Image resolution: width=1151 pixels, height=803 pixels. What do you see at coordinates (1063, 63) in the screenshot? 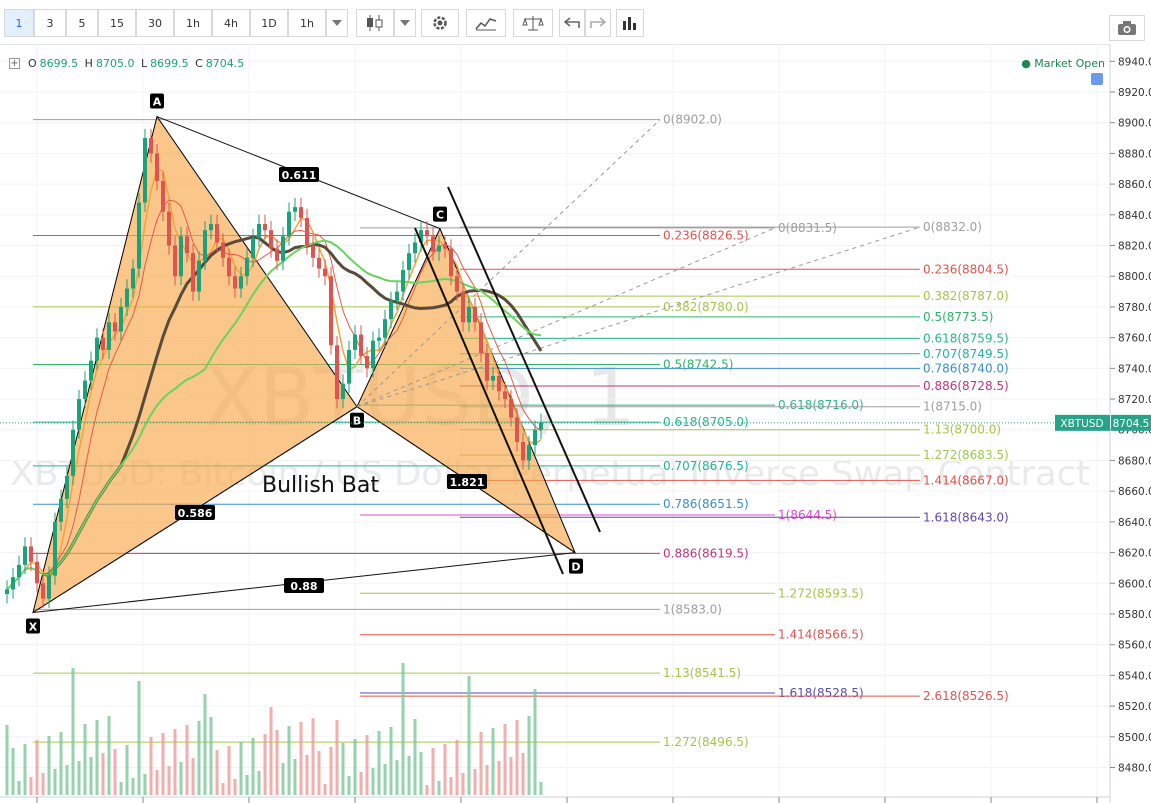
I see `market-status: ● Market Open` at bounding box center [1063, 63].